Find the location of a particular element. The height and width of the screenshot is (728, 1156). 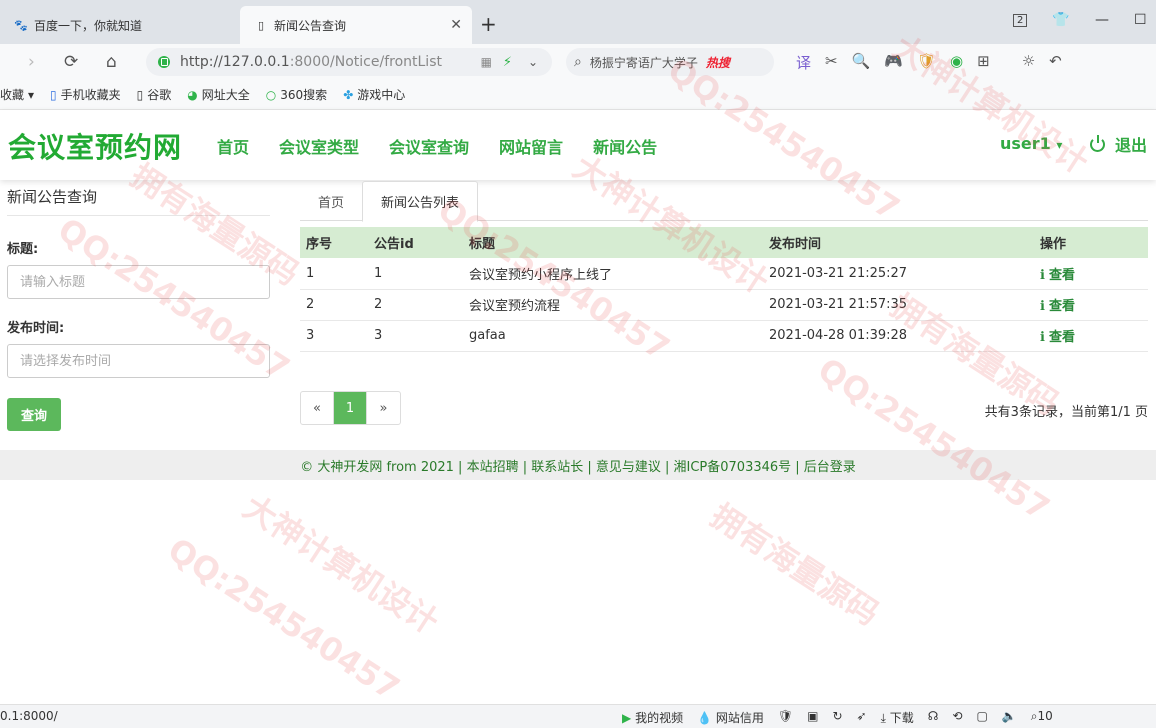

cell-id: 1 is located at coordinates (415, 274).